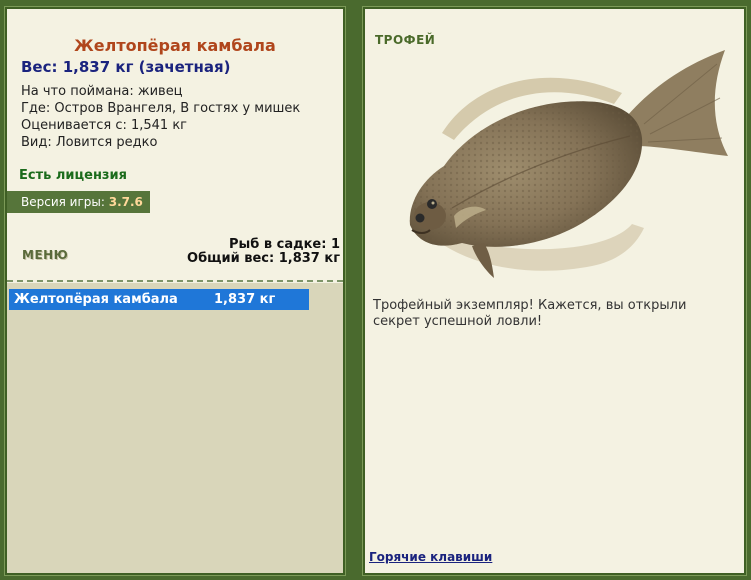  Describe the element at coordinates (73, 175) in the screenshot. I see `license-status: Есть лицензия` at that location.